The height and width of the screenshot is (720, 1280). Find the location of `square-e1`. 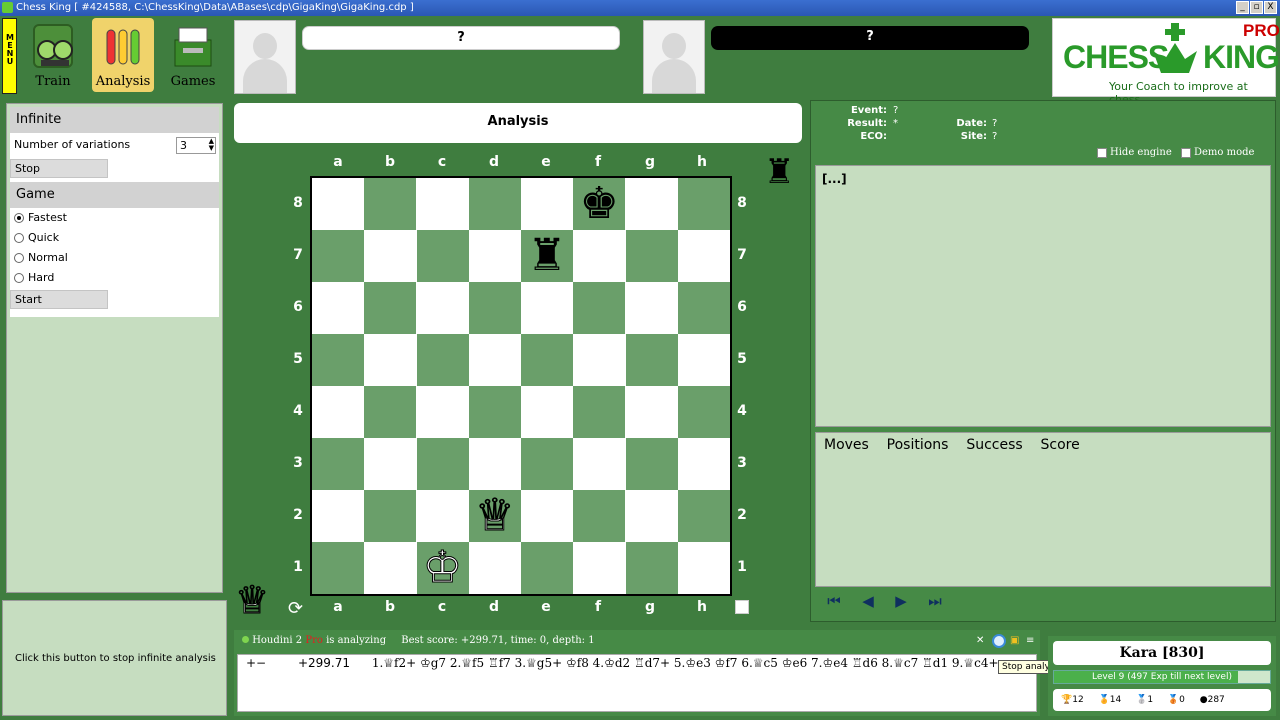

square-e1 is located at coordinates (547, 568).